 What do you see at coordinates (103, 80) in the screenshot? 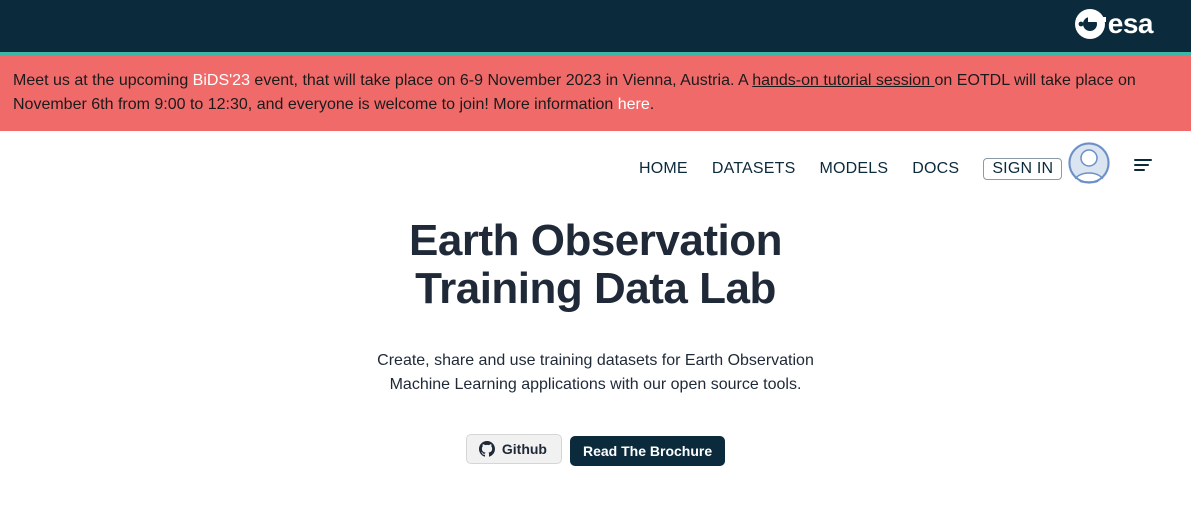
I see `banner-text-1: Meet us at the upcoming` at bounding box center [103, 80].